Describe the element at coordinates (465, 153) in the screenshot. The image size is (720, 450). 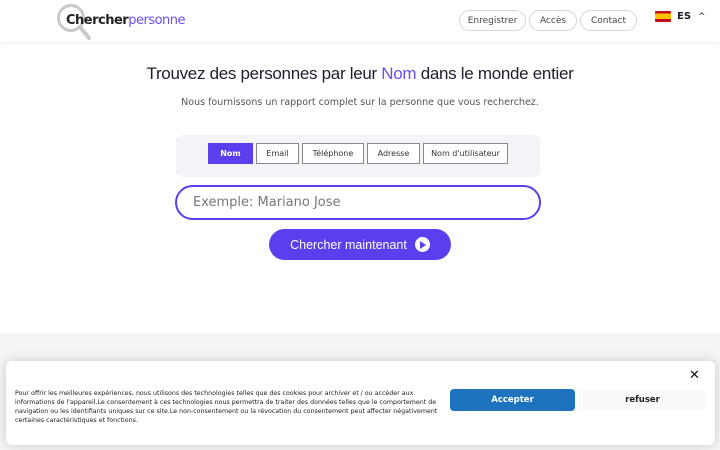
I see `tab-username: Nom d'utilisateur` at that location.